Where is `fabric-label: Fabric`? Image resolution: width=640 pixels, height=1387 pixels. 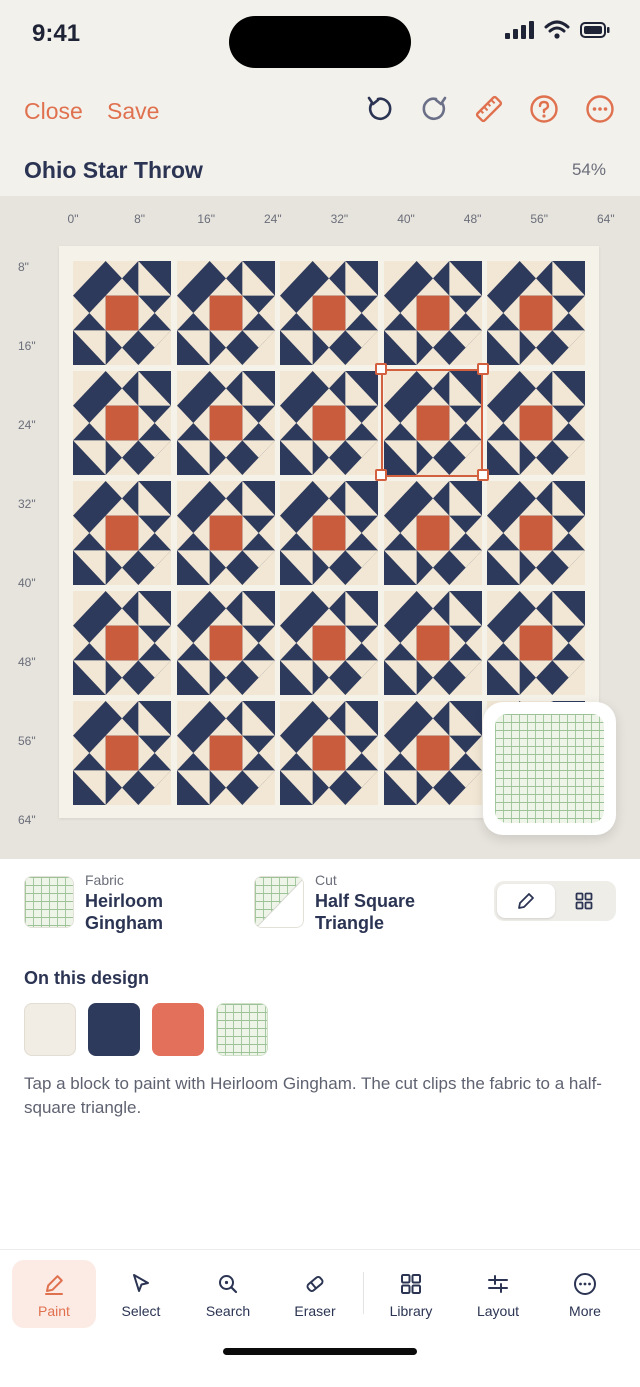 fabric-label: Fabric is located at coordinates (104, 880).